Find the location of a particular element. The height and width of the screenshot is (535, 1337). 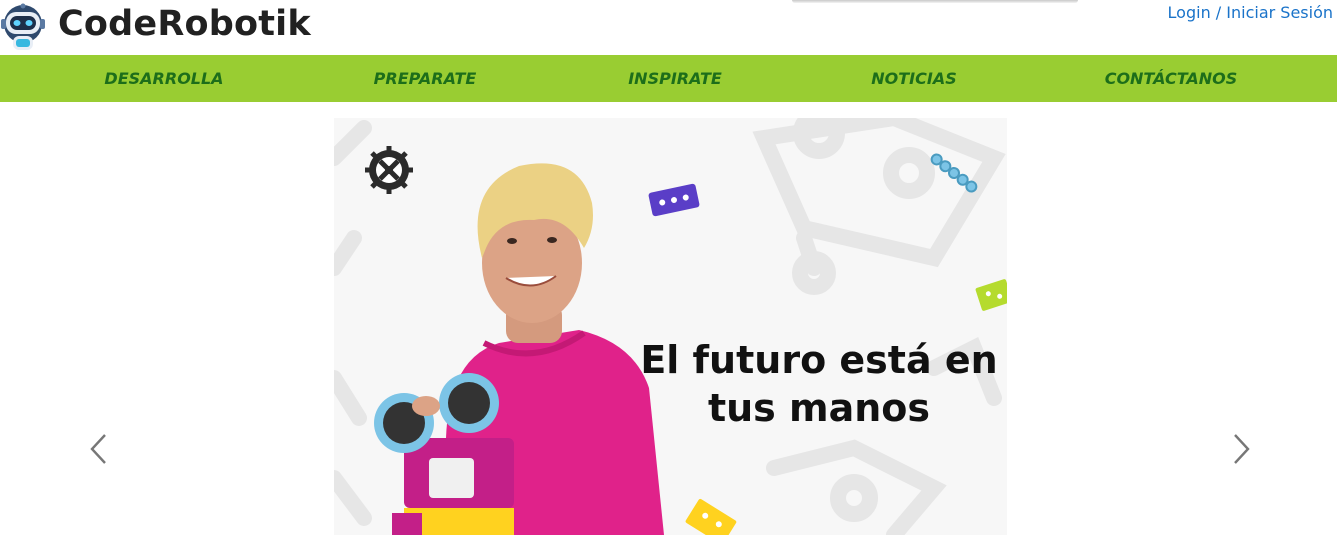

search-bar-edge is located at coordinates (935, 1).